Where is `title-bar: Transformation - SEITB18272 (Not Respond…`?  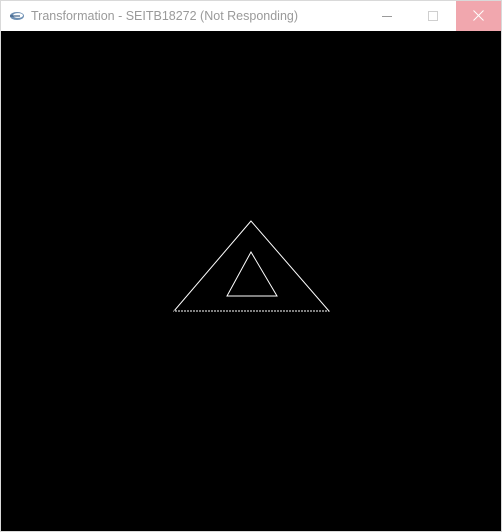
title-bar: Transformation - SEITB18272 (Not Respond… is located at coordinates (251, 16).